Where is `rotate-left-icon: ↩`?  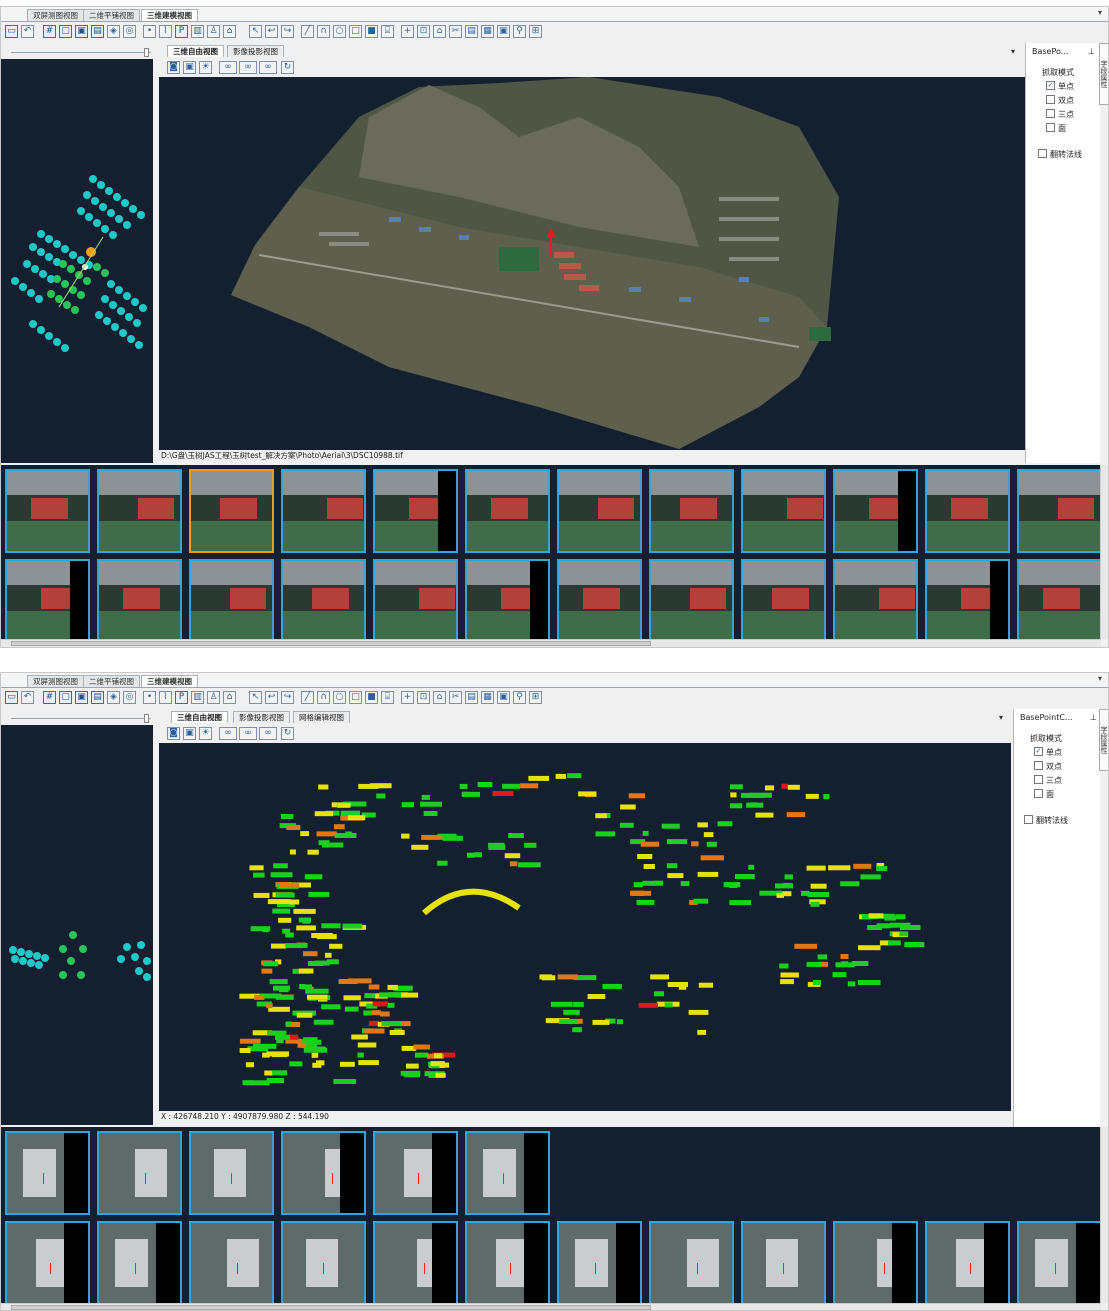
rotate-left-icon: ↩ is located at coordinates (271, 31).